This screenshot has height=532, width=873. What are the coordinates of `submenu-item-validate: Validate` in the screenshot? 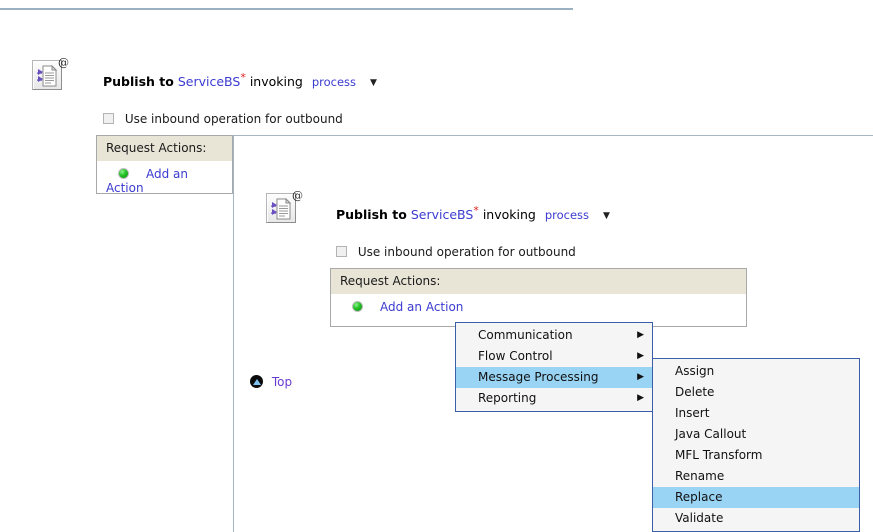 It's located at (756, 518).